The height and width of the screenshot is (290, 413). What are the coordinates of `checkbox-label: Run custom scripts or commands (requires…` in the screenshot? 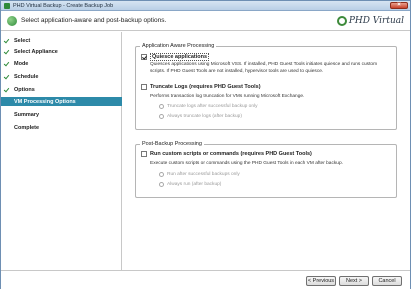 It's located at (231, 154).